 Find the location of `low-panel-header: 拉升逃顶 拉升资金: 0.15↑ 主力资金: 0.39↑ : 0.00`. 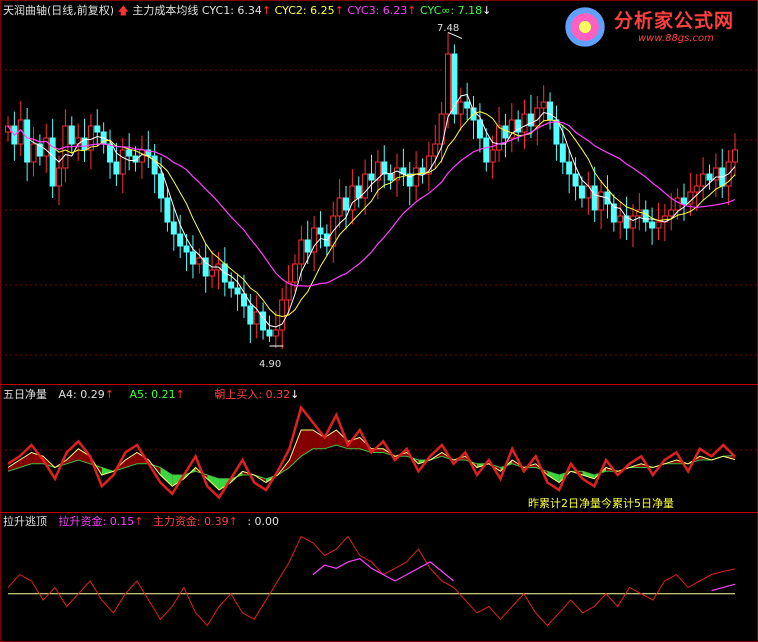

low-panel-header: 拉升逃顶 拉升资金: 0.15↑ 主力资金: 0.39↑ : 0.00 is located at coordinates (141, 521).